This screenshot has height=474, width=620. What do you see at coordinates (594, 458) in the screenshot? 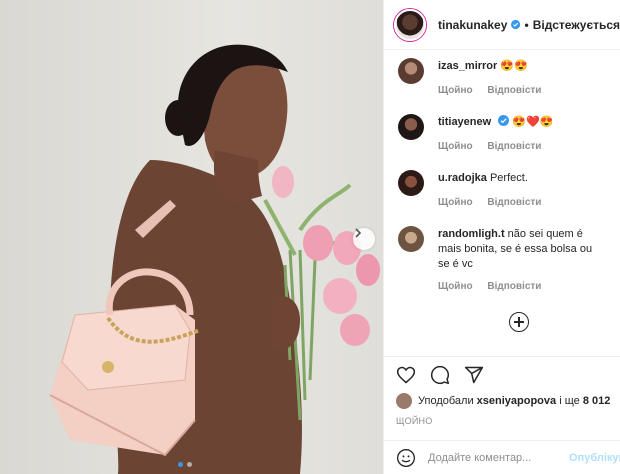
I see `publish-button: Опублікувати` at bounding box center [594, 458].